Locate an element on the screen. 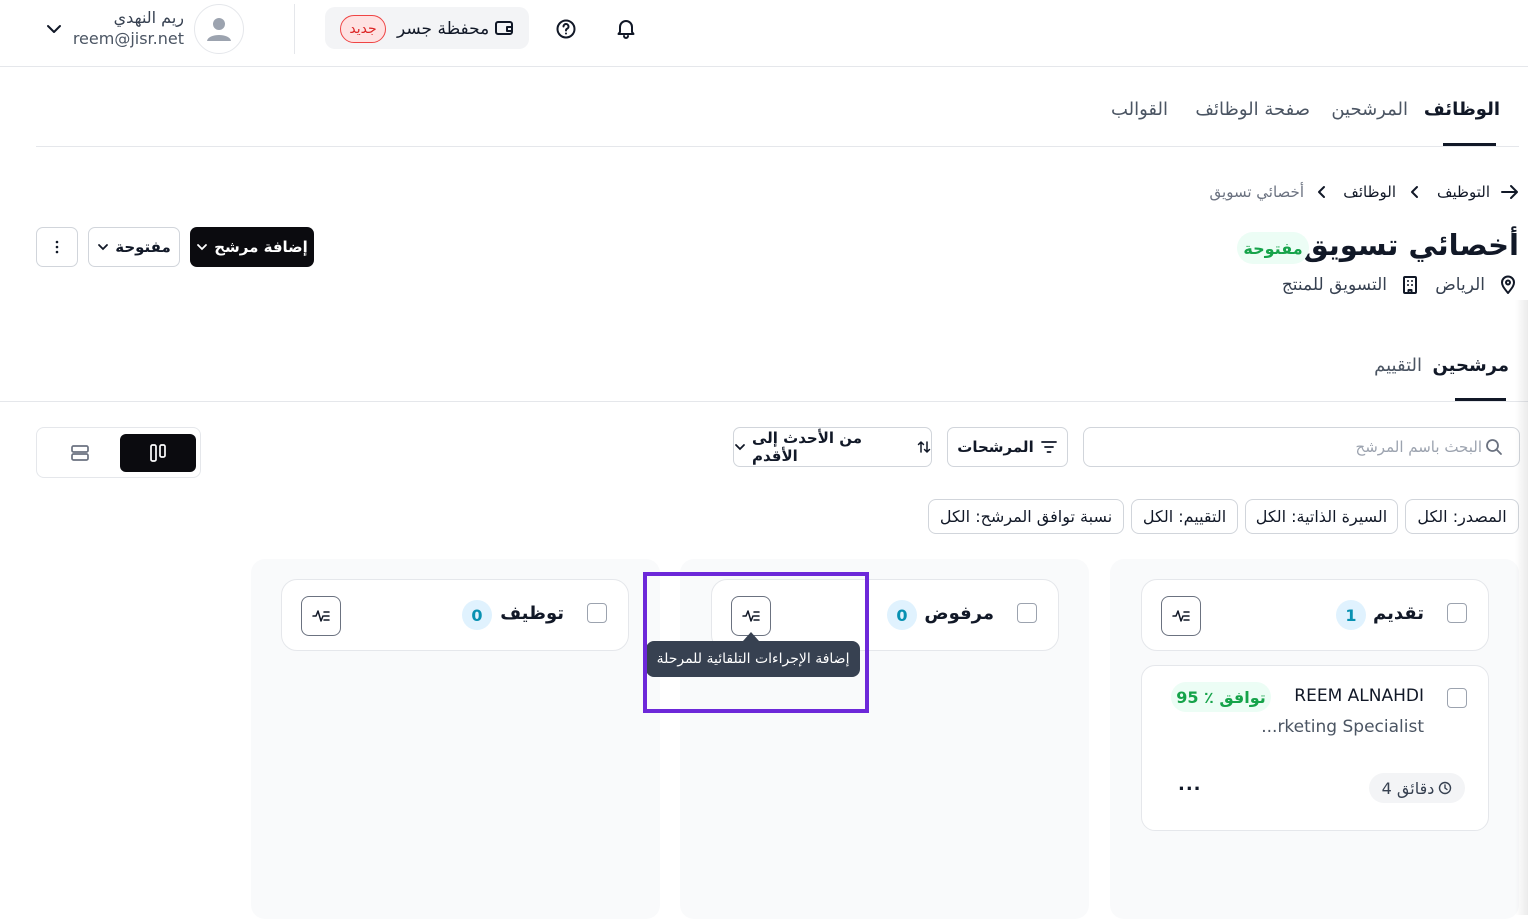  search-icon is located at coordinates (1494, 447).